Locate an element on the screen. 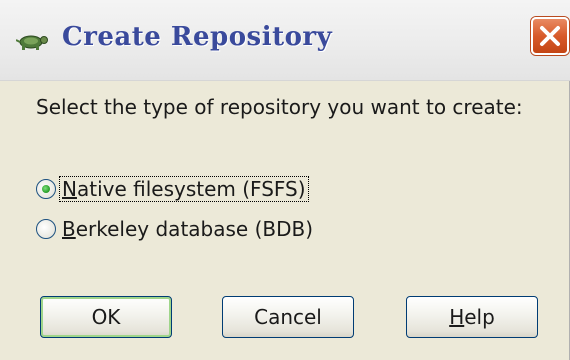 The image size is (570, 360). close-icon is located at coordinates (550, 36).